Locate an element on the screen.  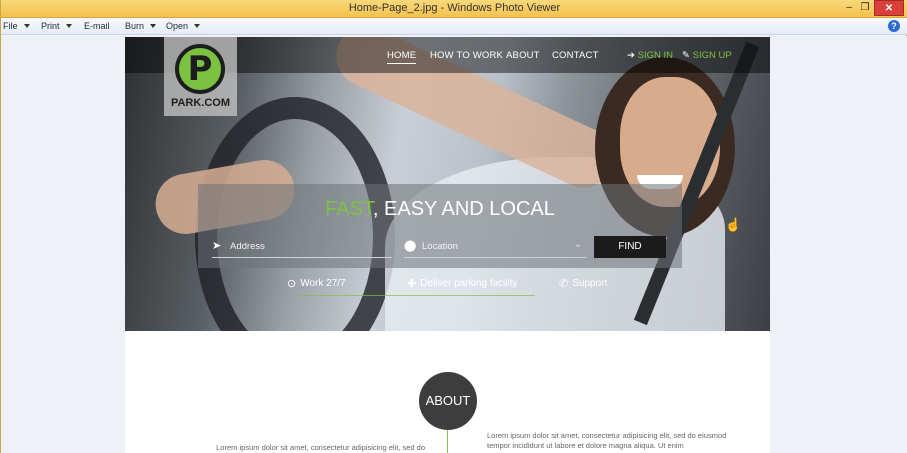
logo-brand-text: PARK.COM is located at coordinates (200, 103).